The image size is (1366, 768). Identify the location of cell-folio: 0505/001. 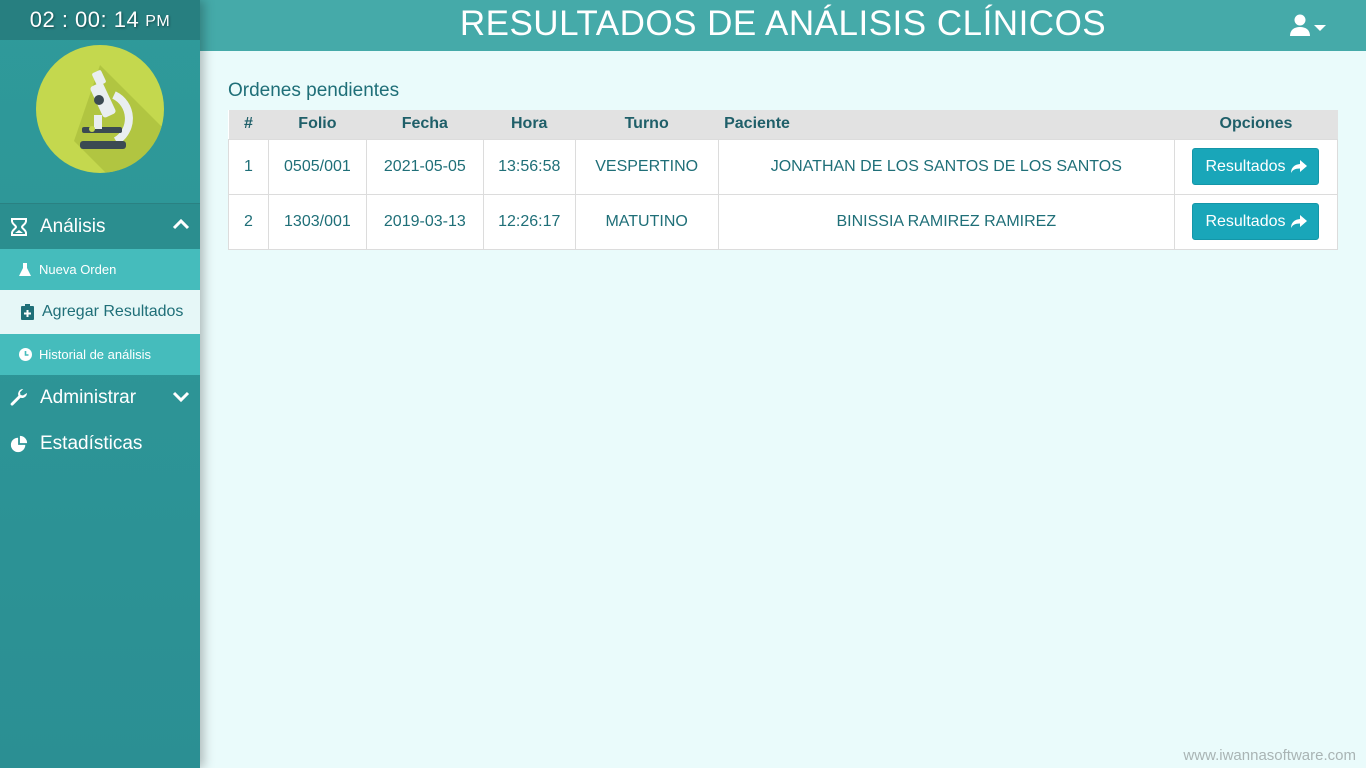
(317, 166).